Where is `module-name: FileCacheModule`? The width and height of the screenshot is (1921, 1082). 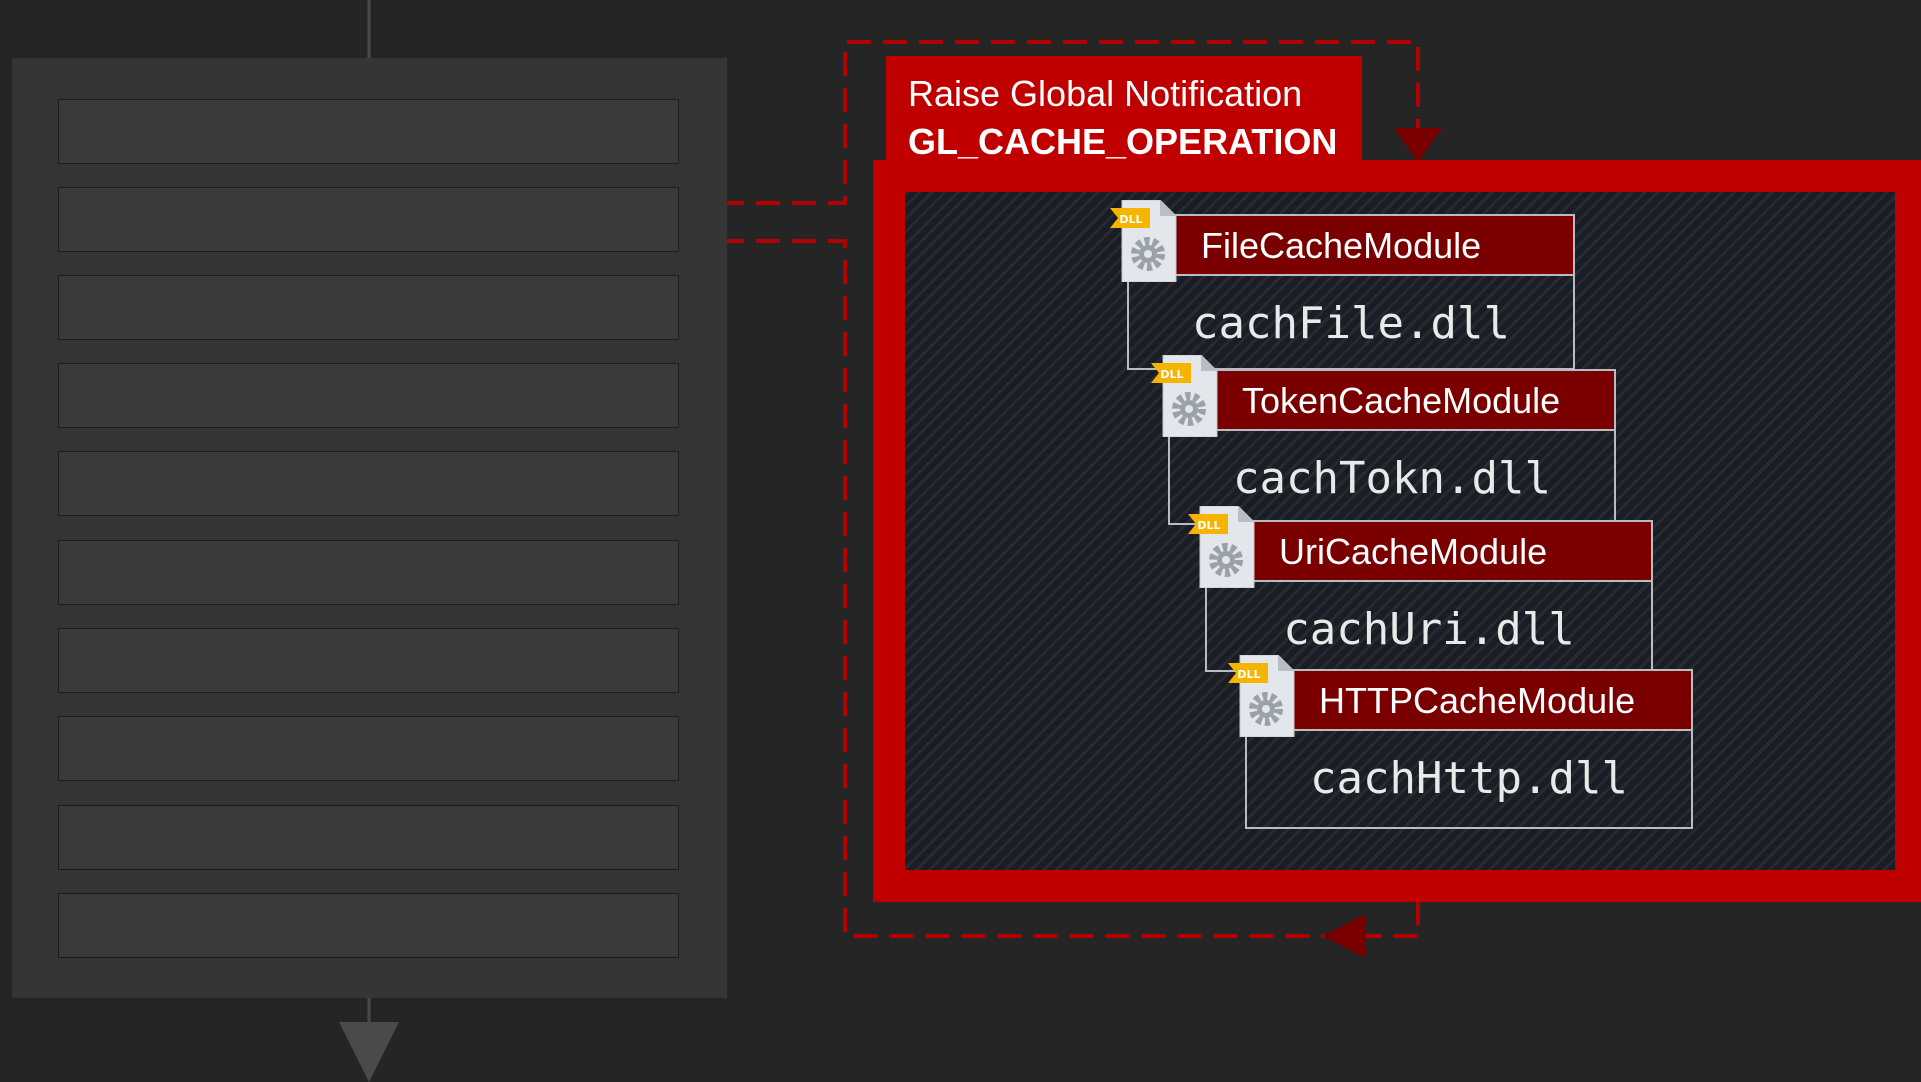
module-name: FileCacheModule is located at coordinates (1351, 246).